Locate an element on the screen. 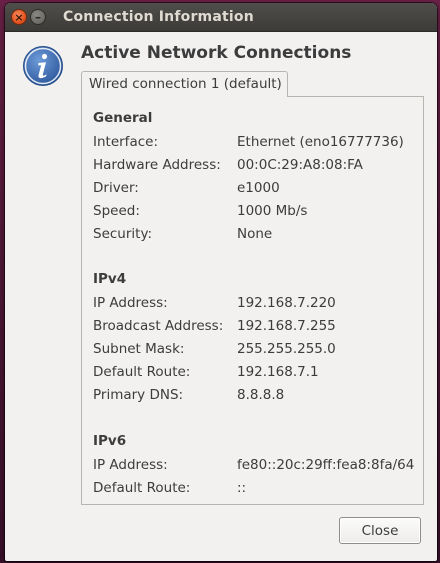 The height and width of the screenshot is (563, 440). general-security-label: Security: is located at coordinates (123, 234).